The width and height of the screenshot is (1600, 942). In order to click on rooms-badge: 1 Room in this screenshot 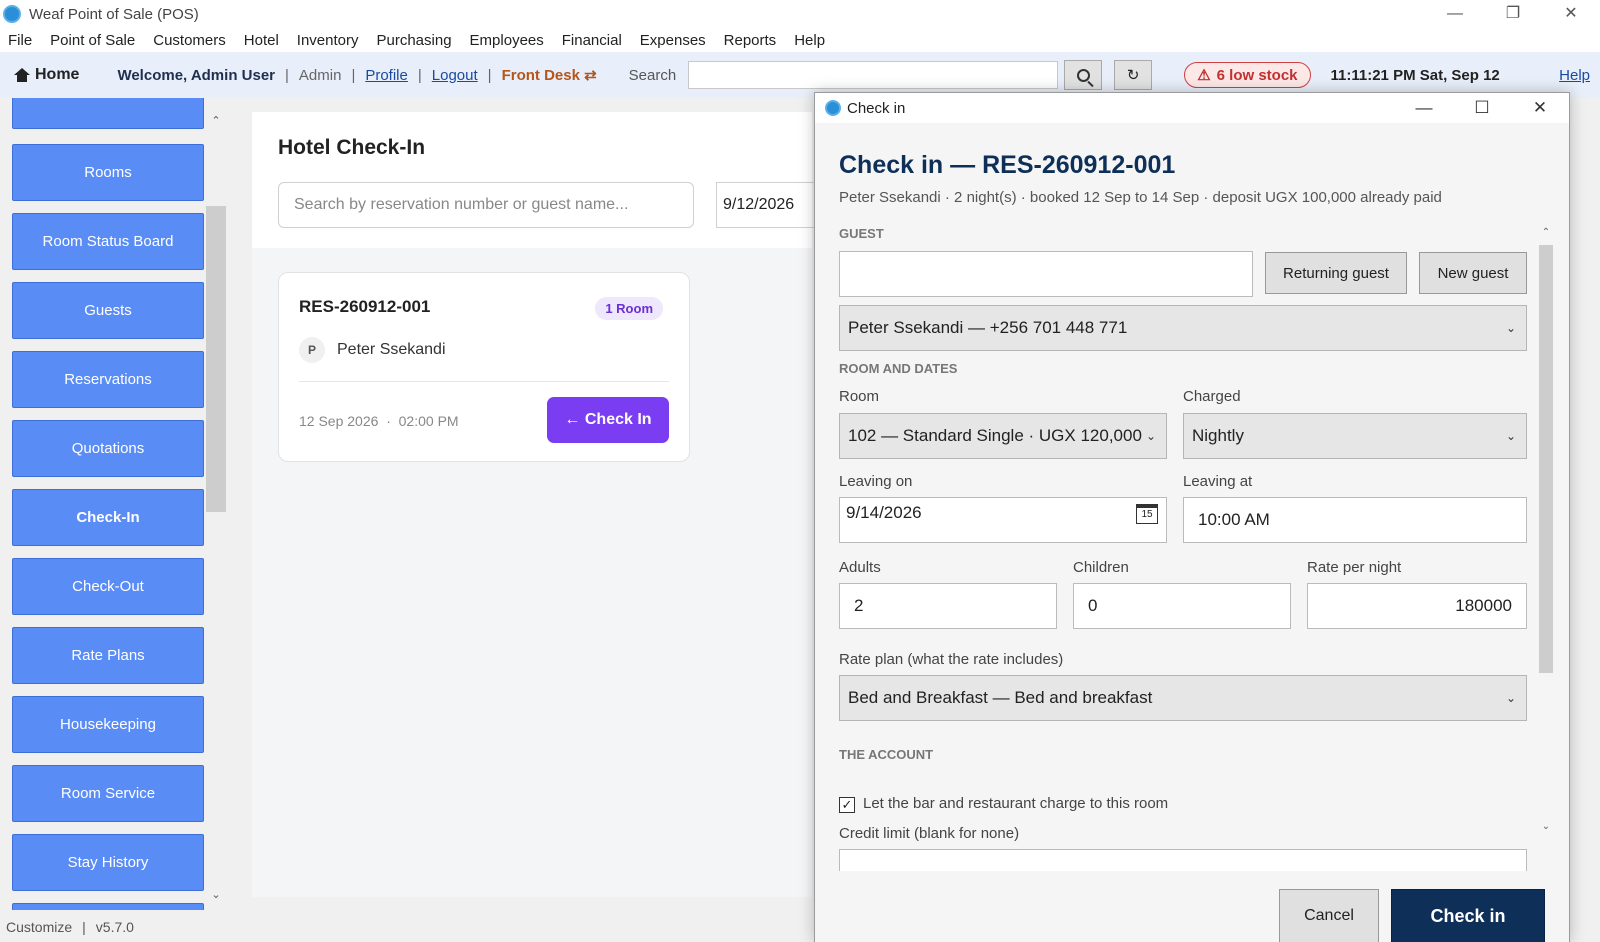, I will do `click(629, 308)`.